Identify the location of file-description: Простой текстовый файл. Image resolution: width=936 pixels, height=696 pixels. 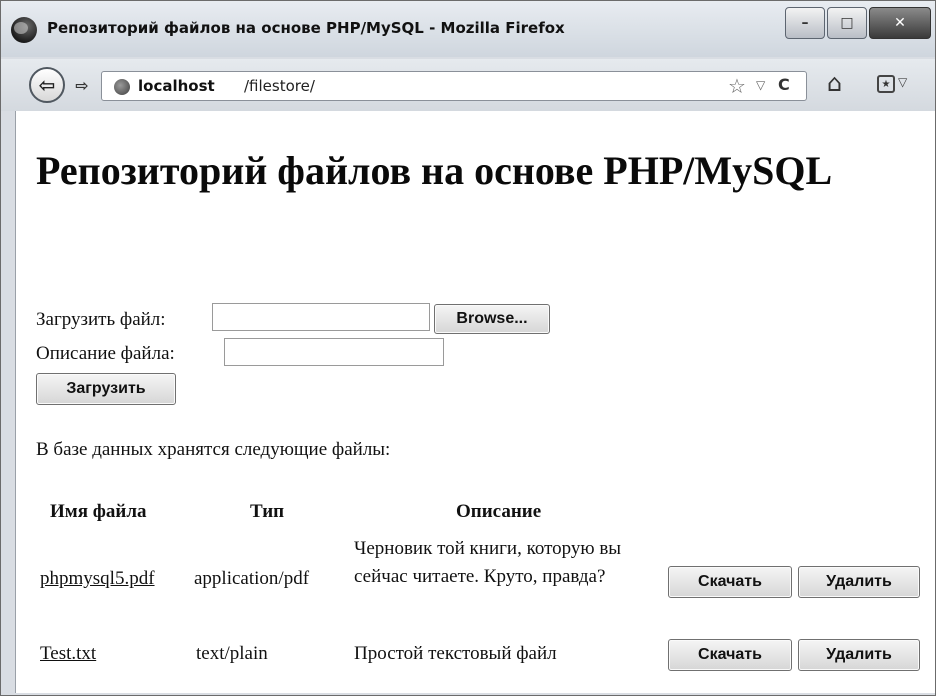
(455, 653).